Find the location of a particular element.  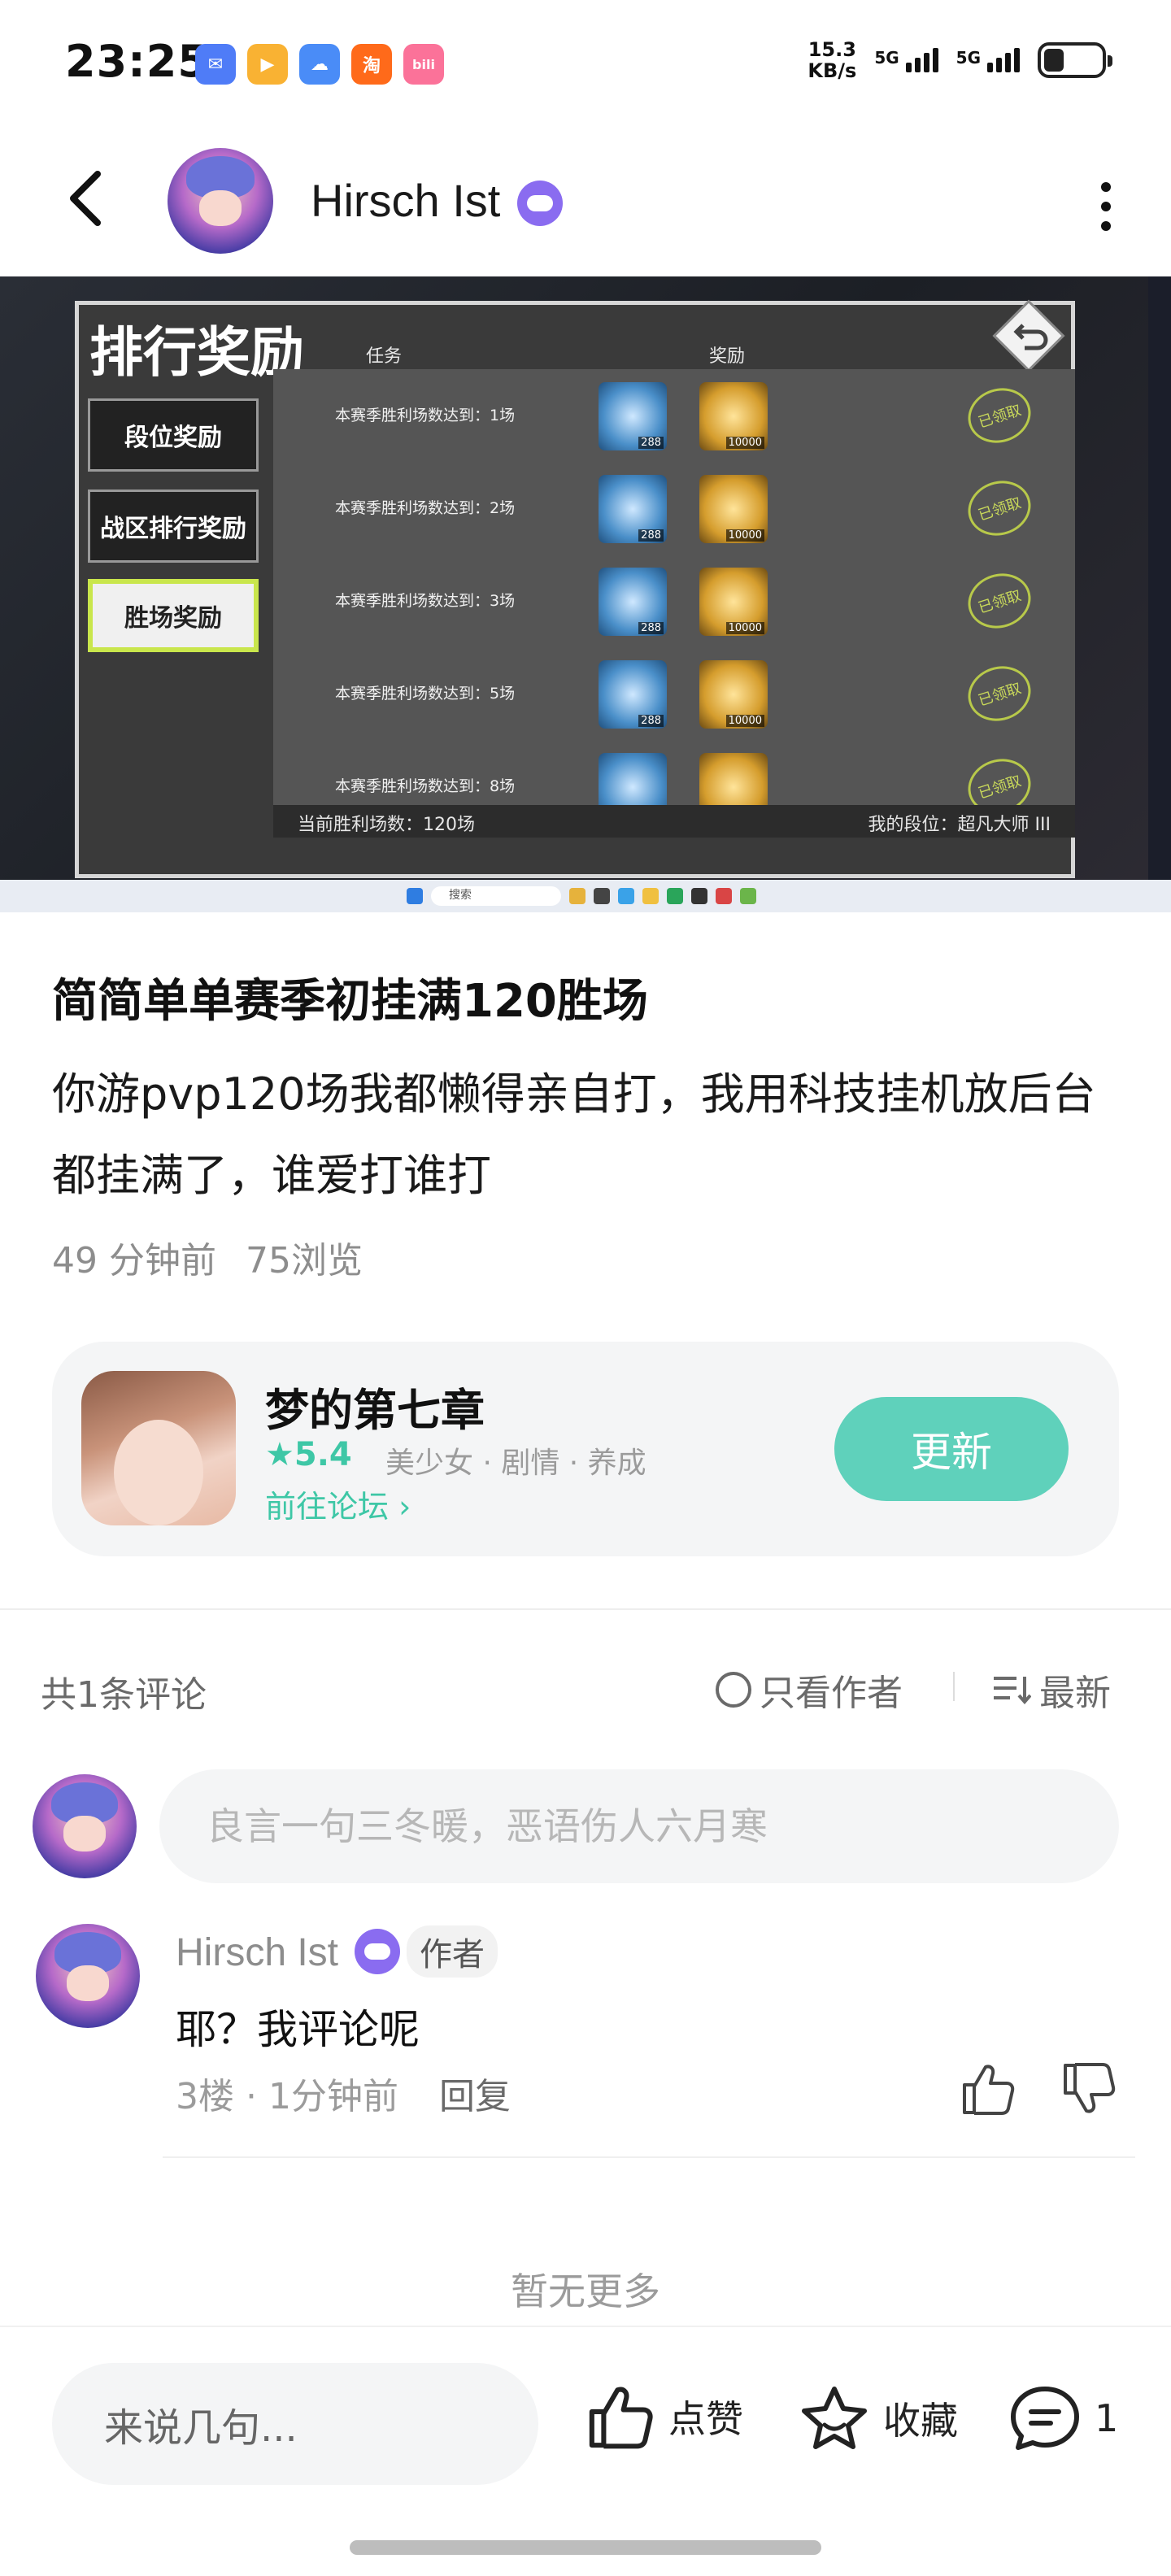

reward-row: 本赛季胜利场数达到：1场 288 10000 已领取 is located at coordinates (674, 416).